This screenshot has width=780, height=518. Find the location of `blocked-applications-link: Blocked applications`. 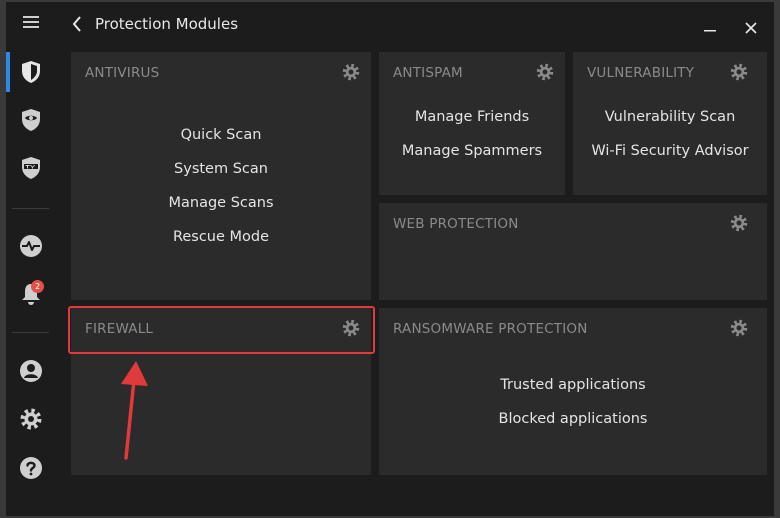

blocked-applications-link: Blocked applications is located at coordinates (573, 419).